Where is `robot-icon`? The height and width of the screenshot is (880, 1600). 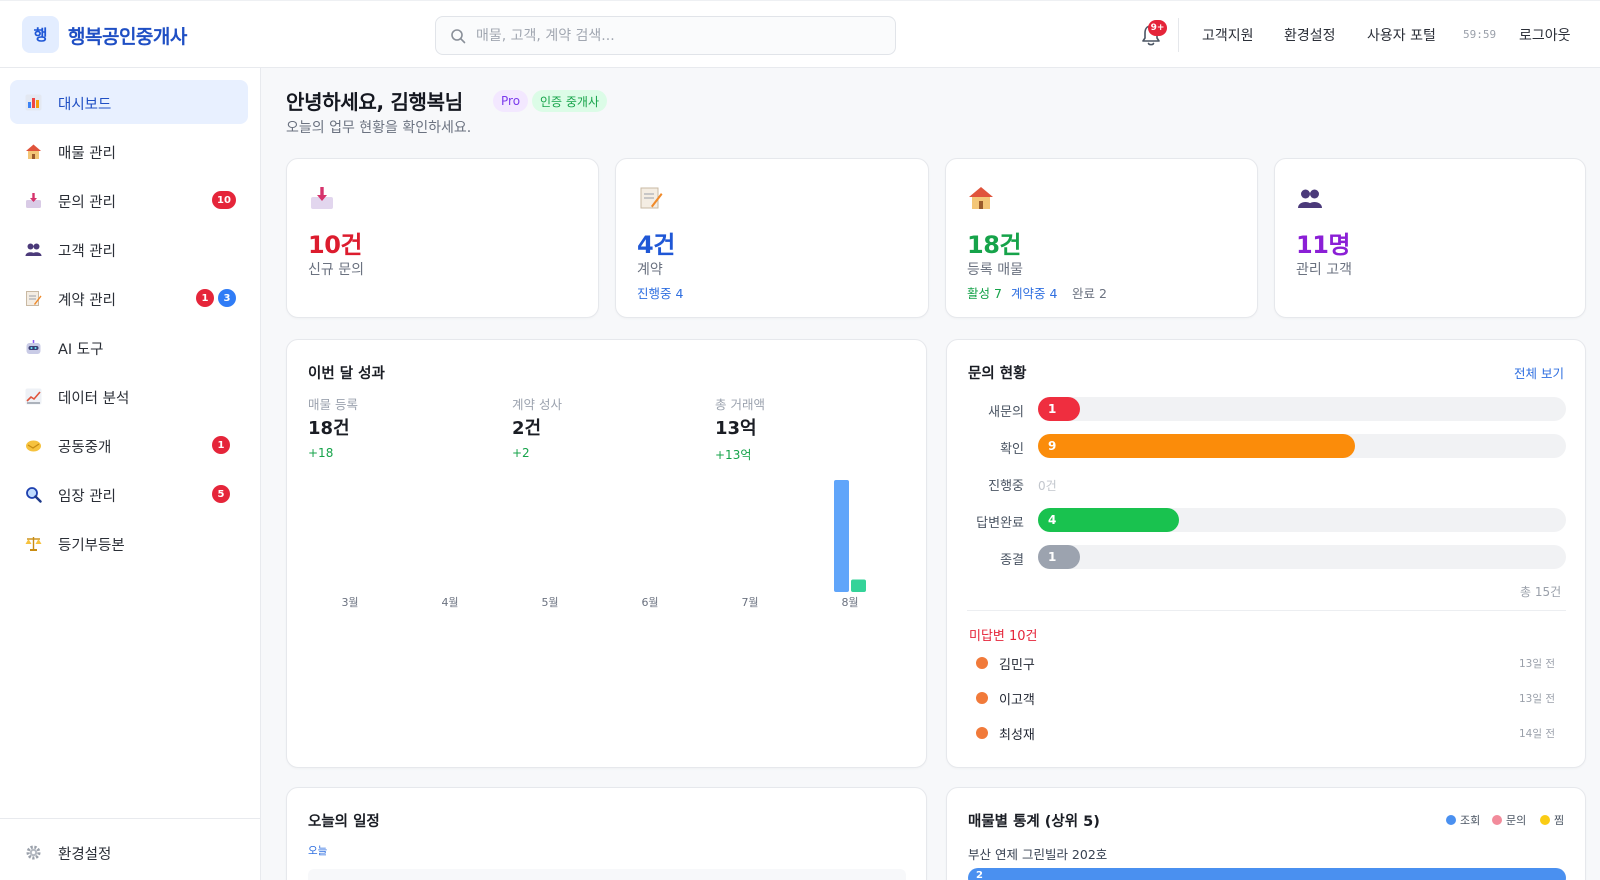
robot-icon is located at coordinates (33, 347).